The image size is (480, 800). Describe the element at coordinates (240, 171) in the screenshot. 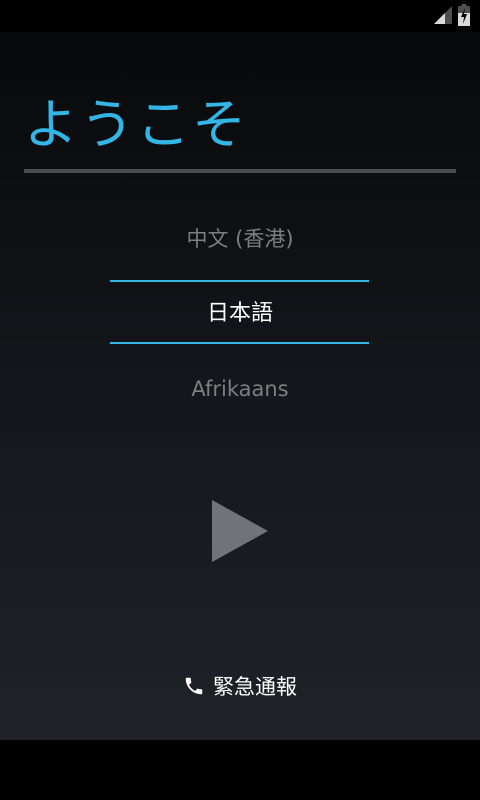

I see `title-divider` at that location.